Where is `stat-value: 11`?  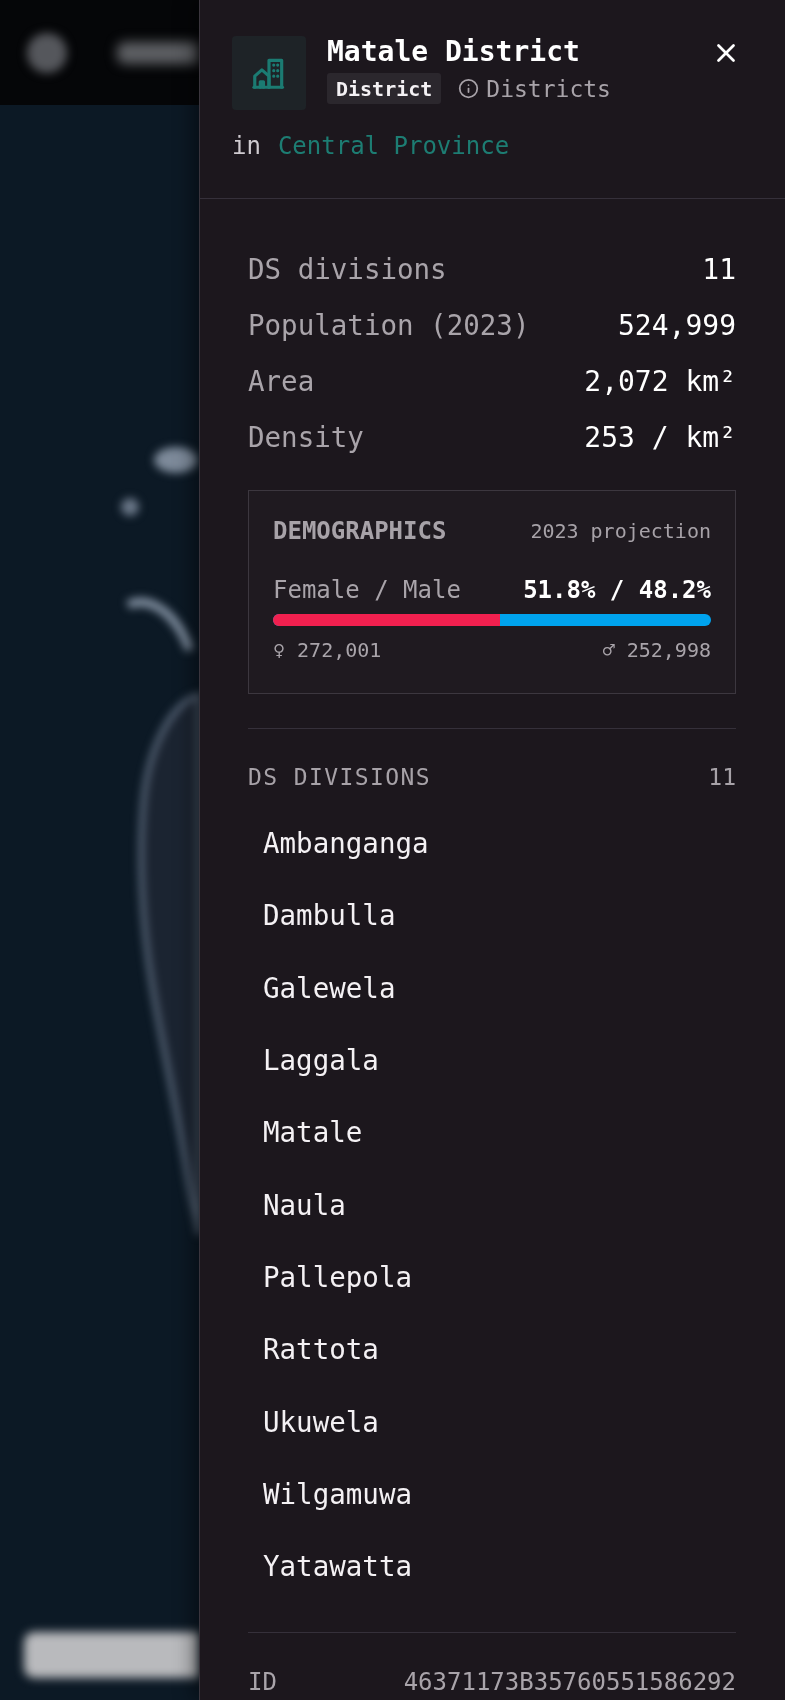
stat-value: 11 is located at coordinates (719, 269).